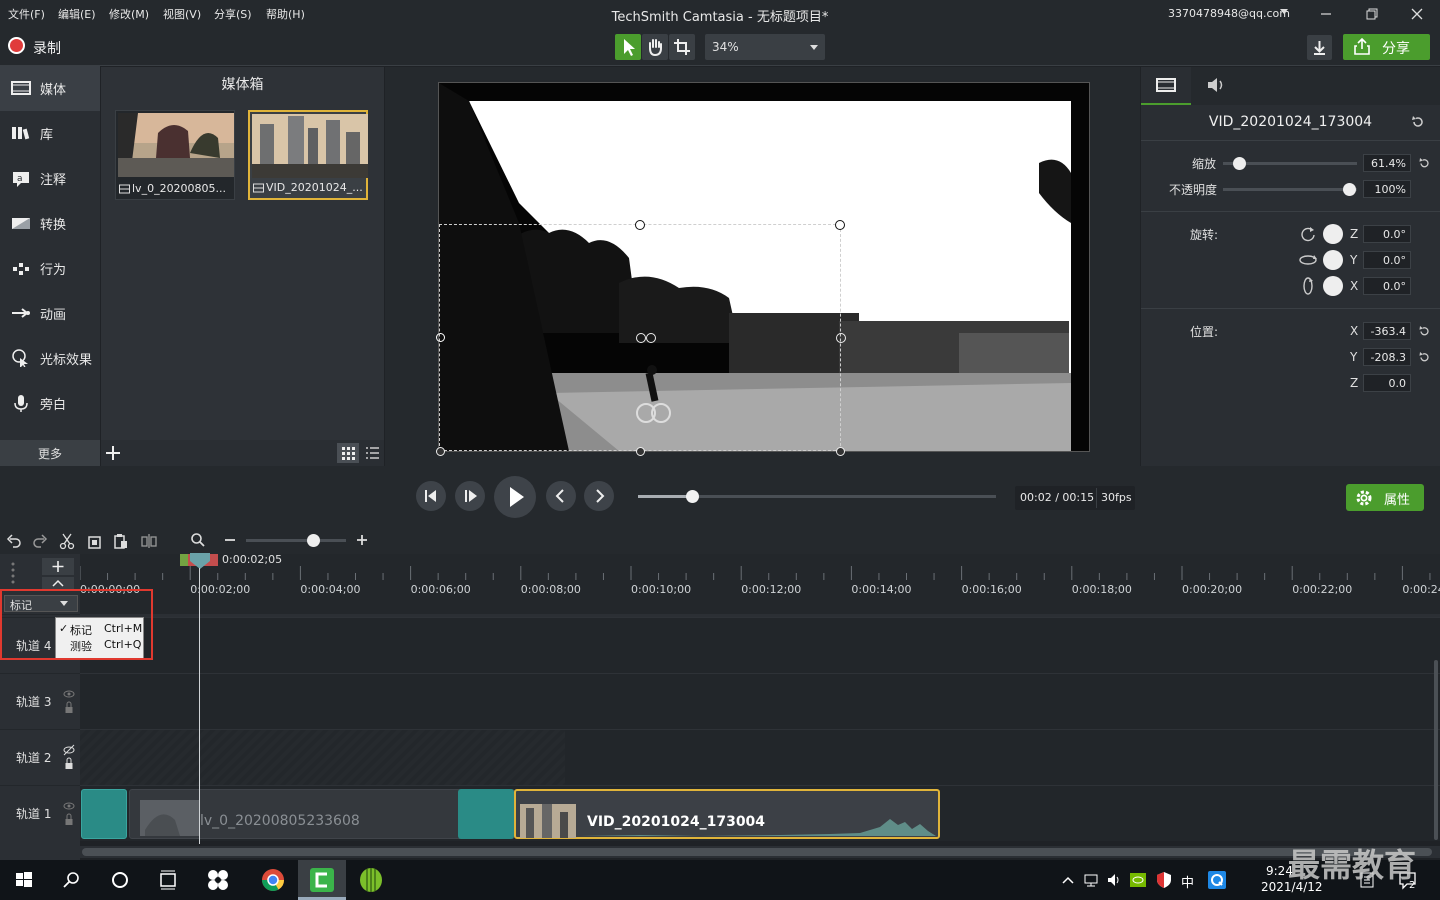  What do you see at coordinates (50, 133) in the screenshot?
I see `nav-library: 库` at bounding box center [50, 133].